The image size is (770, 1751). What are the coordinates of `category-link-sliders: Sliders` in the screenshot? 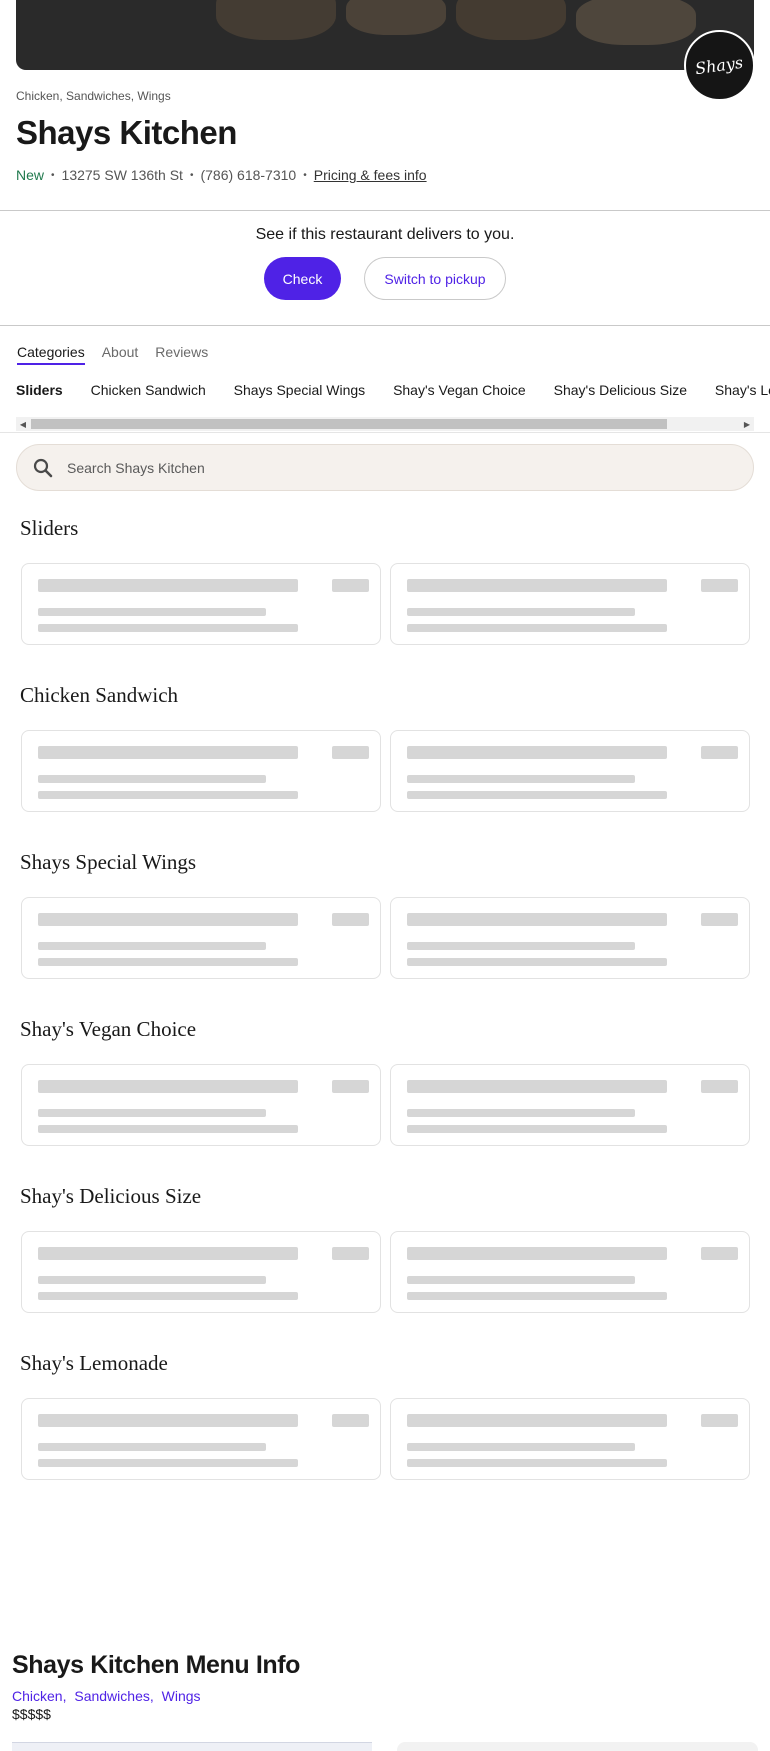 It's located at (39, 390).